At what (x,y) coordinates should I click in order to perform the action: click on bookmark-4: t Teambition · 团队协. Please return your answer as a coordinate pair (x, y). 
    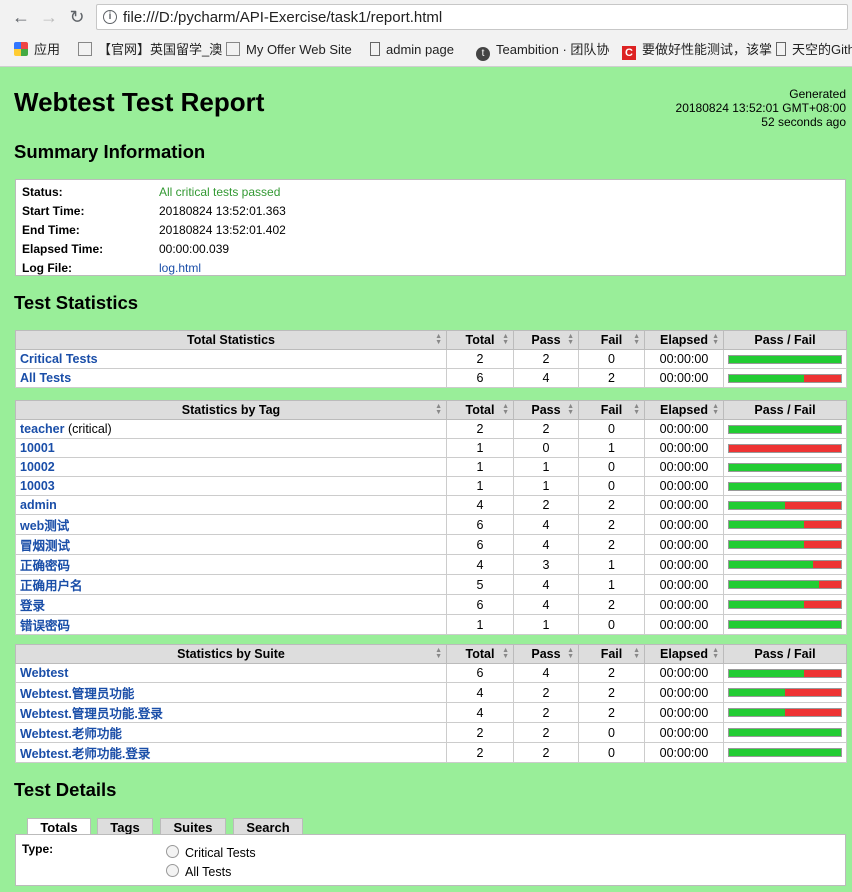
    Looking at the image, I should click on (542, 51).